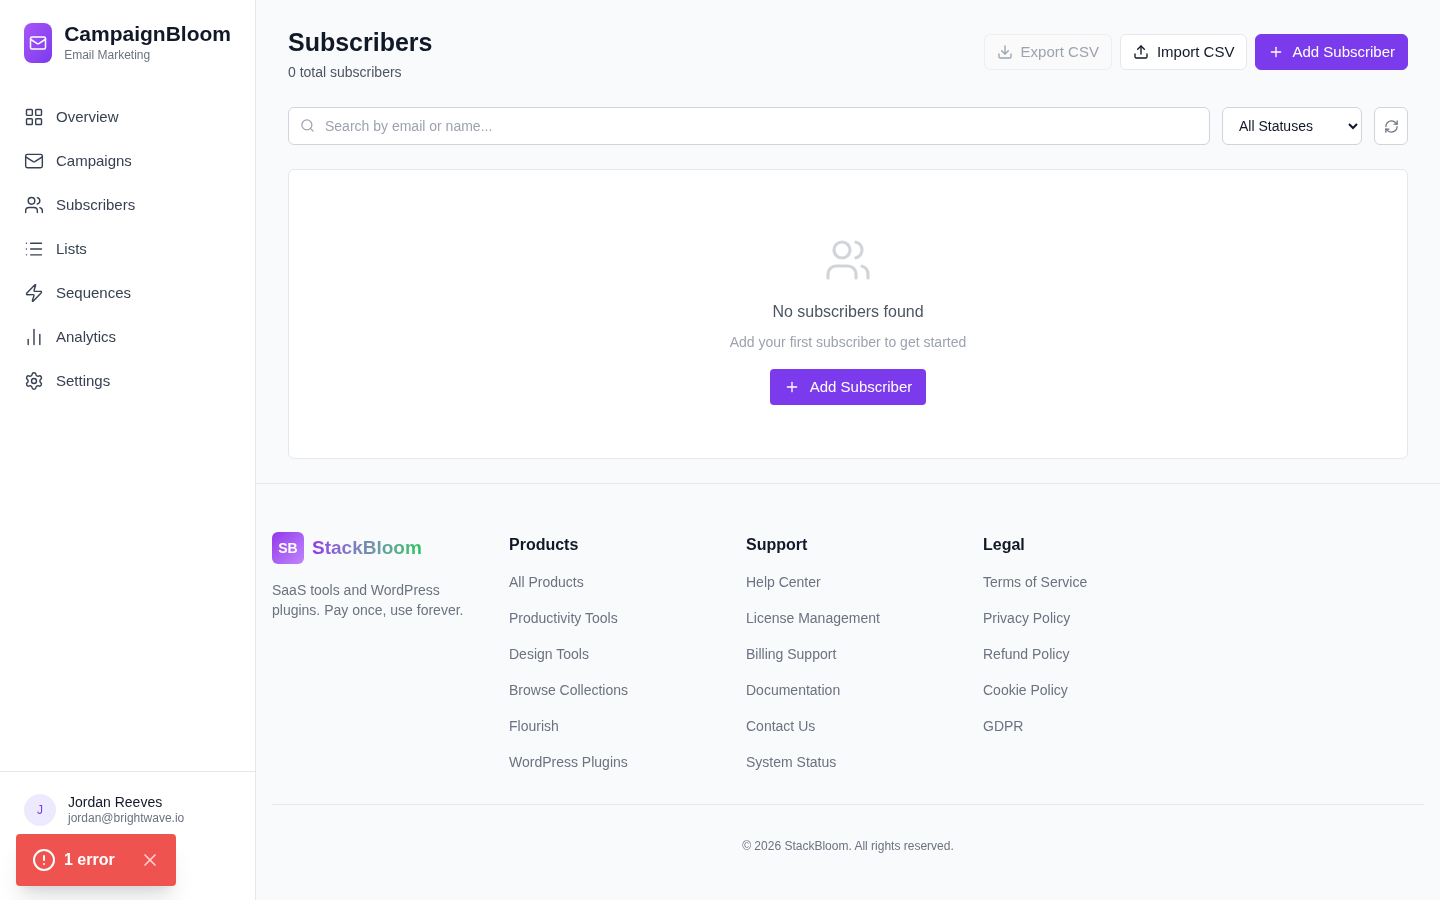 This screenshot has width=1440, height=900. I want to click on refresh-icon, so click(1391, 126).